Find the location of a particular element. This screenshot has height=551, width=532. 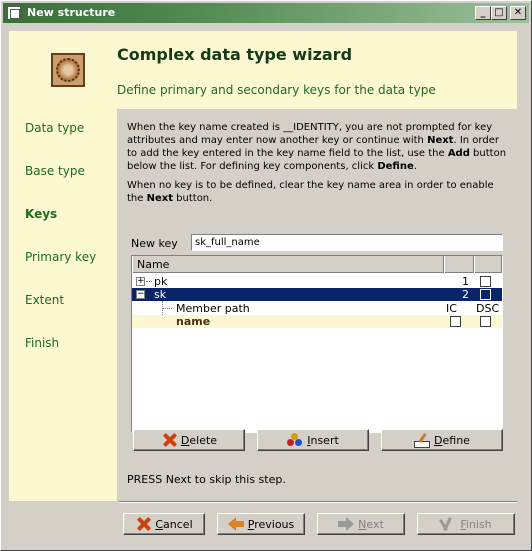

arrow-left-icon is located at coordinates (235, 524).